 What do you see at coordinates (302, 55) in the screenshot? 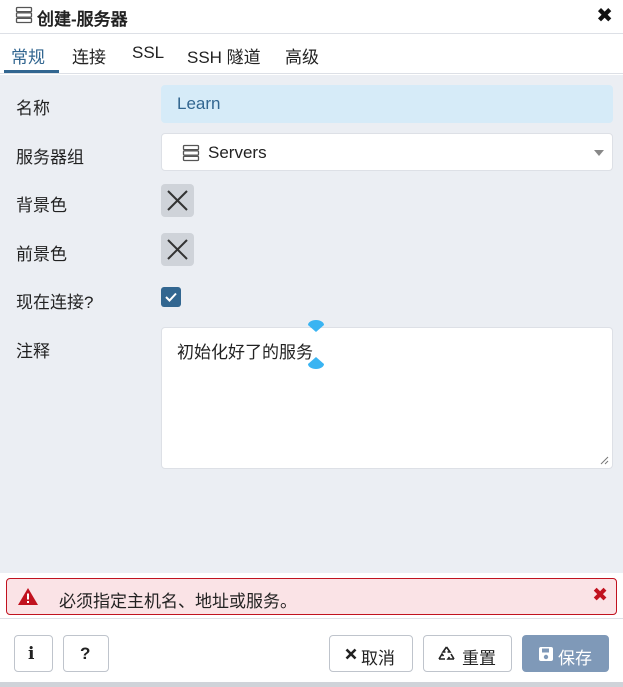
I see `tab-advanced: 高级` at bounding box center [302, 55].